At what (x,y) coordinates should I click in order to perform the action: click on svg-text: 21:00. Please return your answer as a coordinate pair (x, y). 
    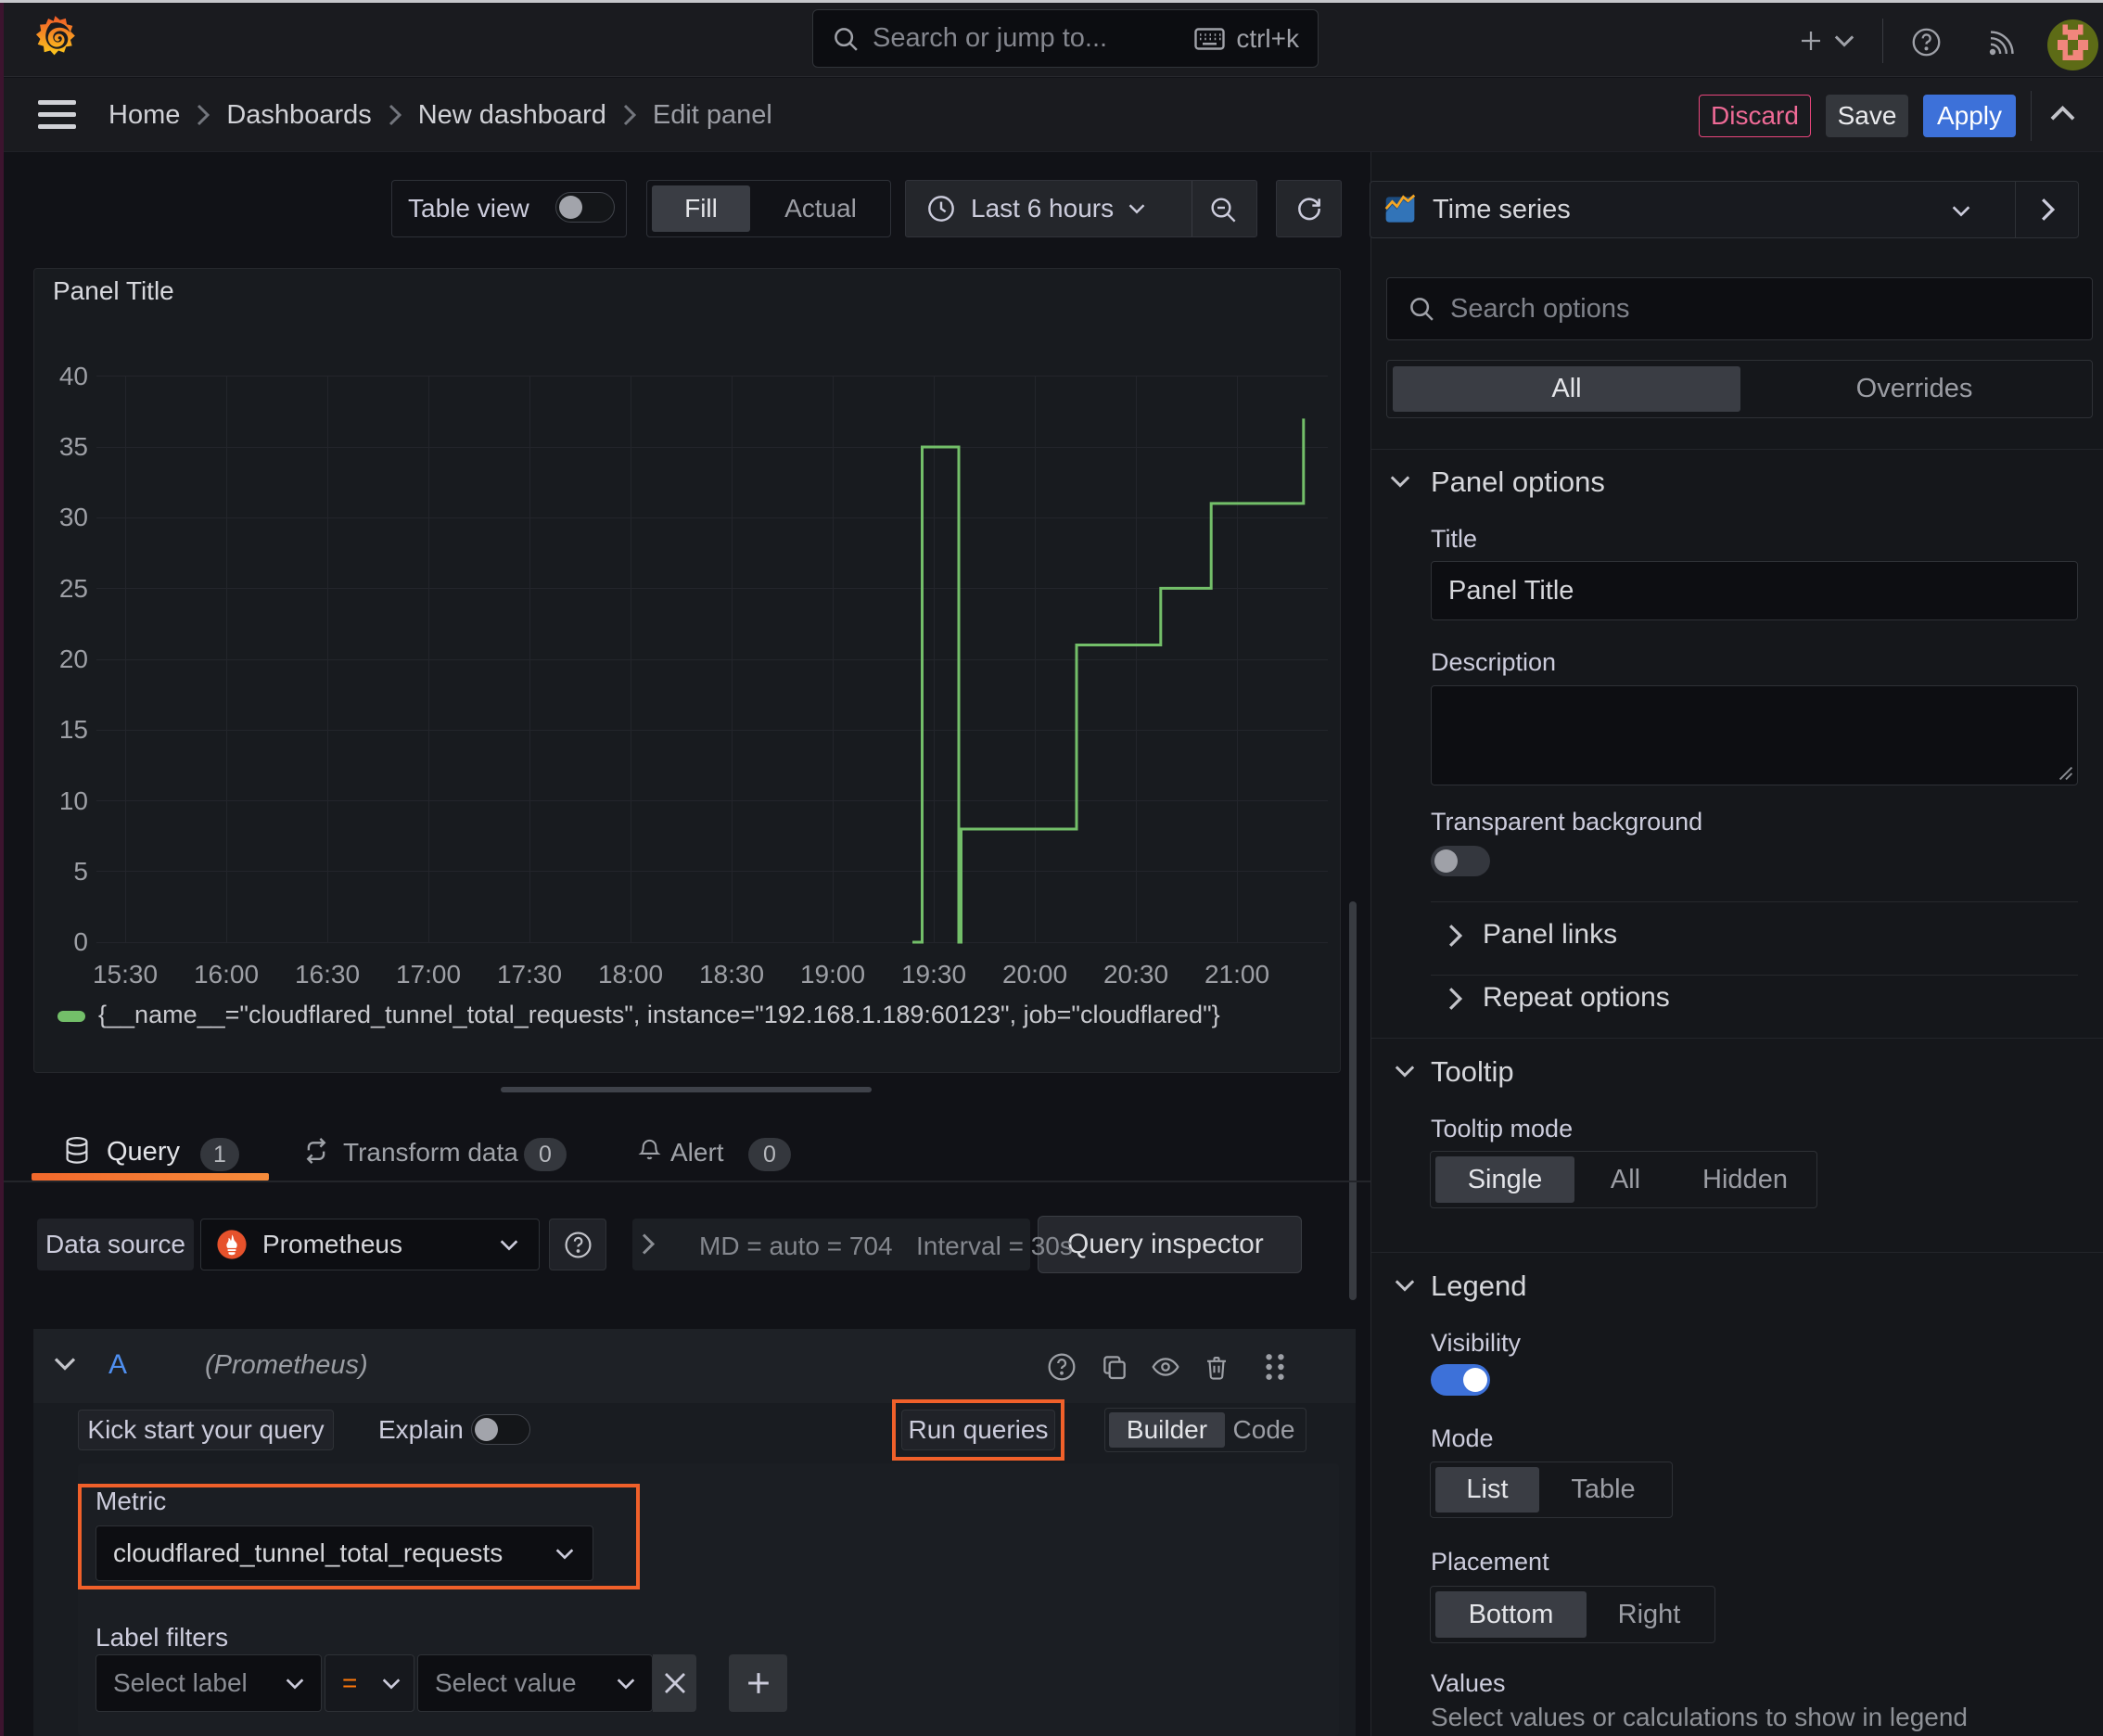
    Looking at the image, I should click on (1236, 974).